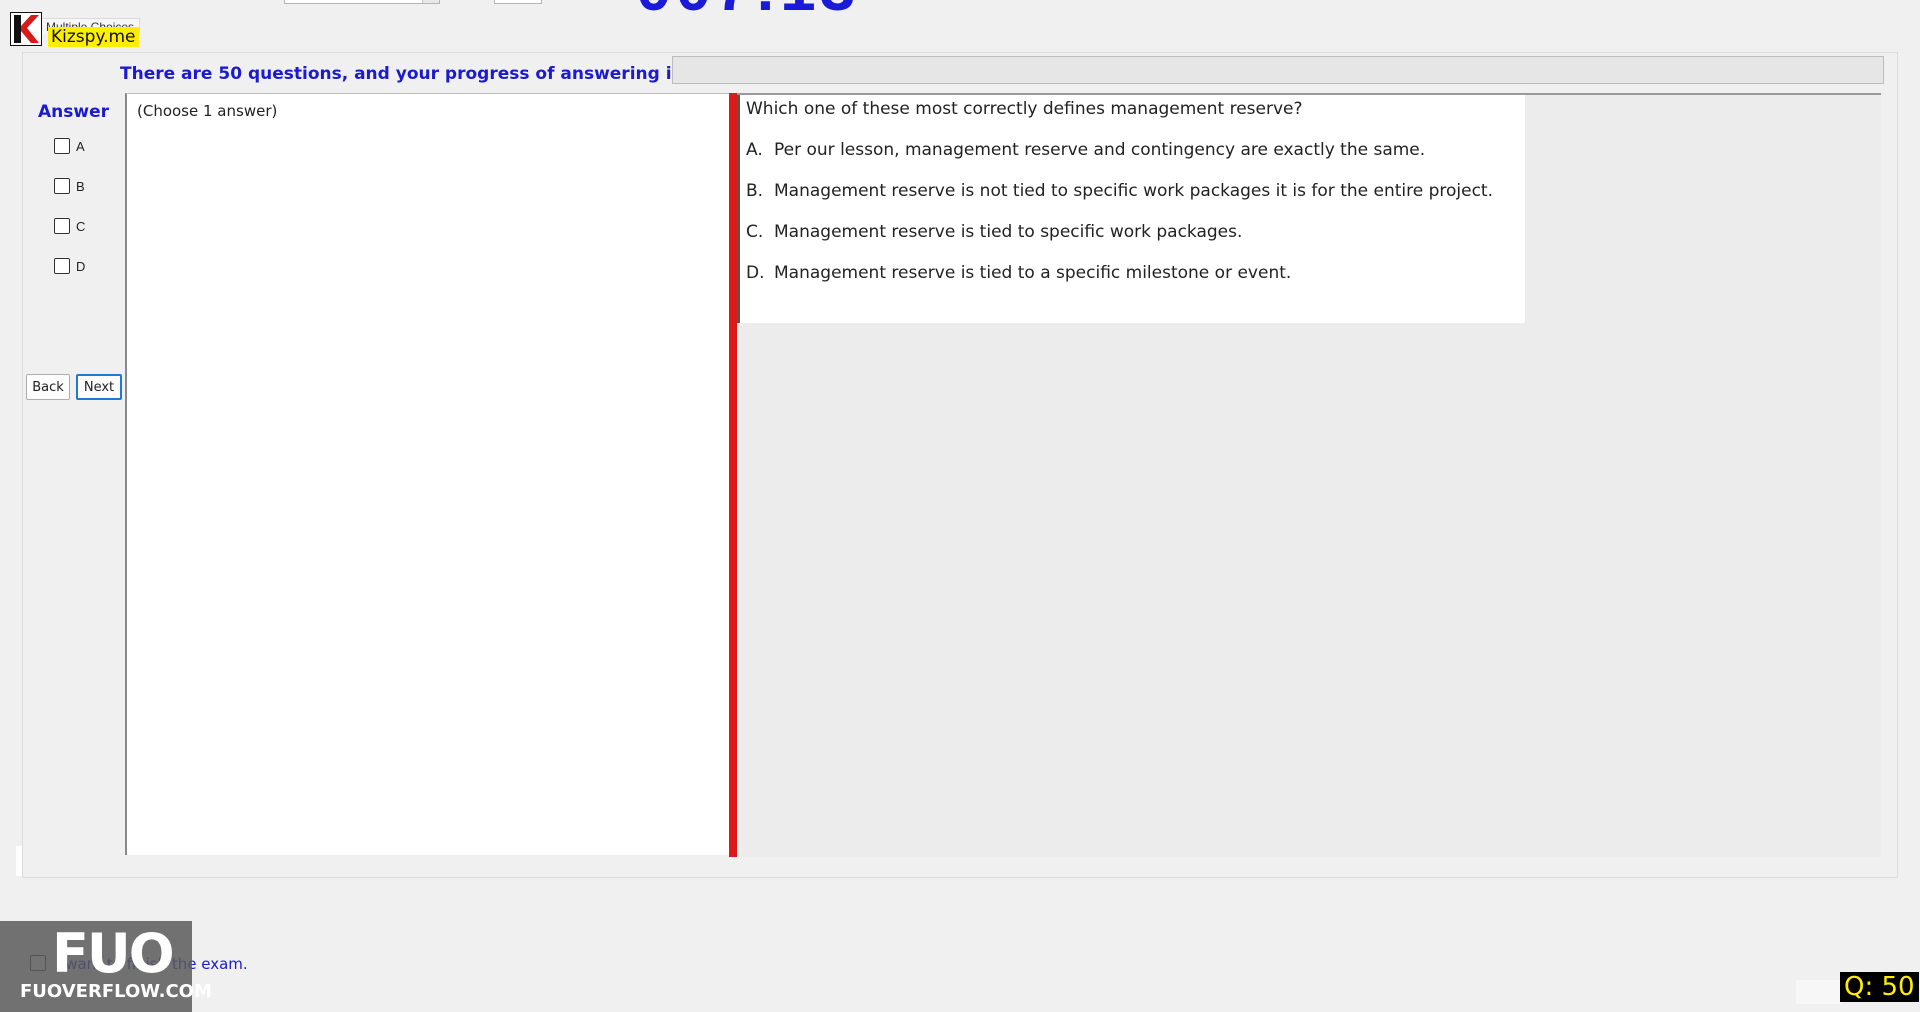  I want to click on answer-option-d: D, so click(69, 266).